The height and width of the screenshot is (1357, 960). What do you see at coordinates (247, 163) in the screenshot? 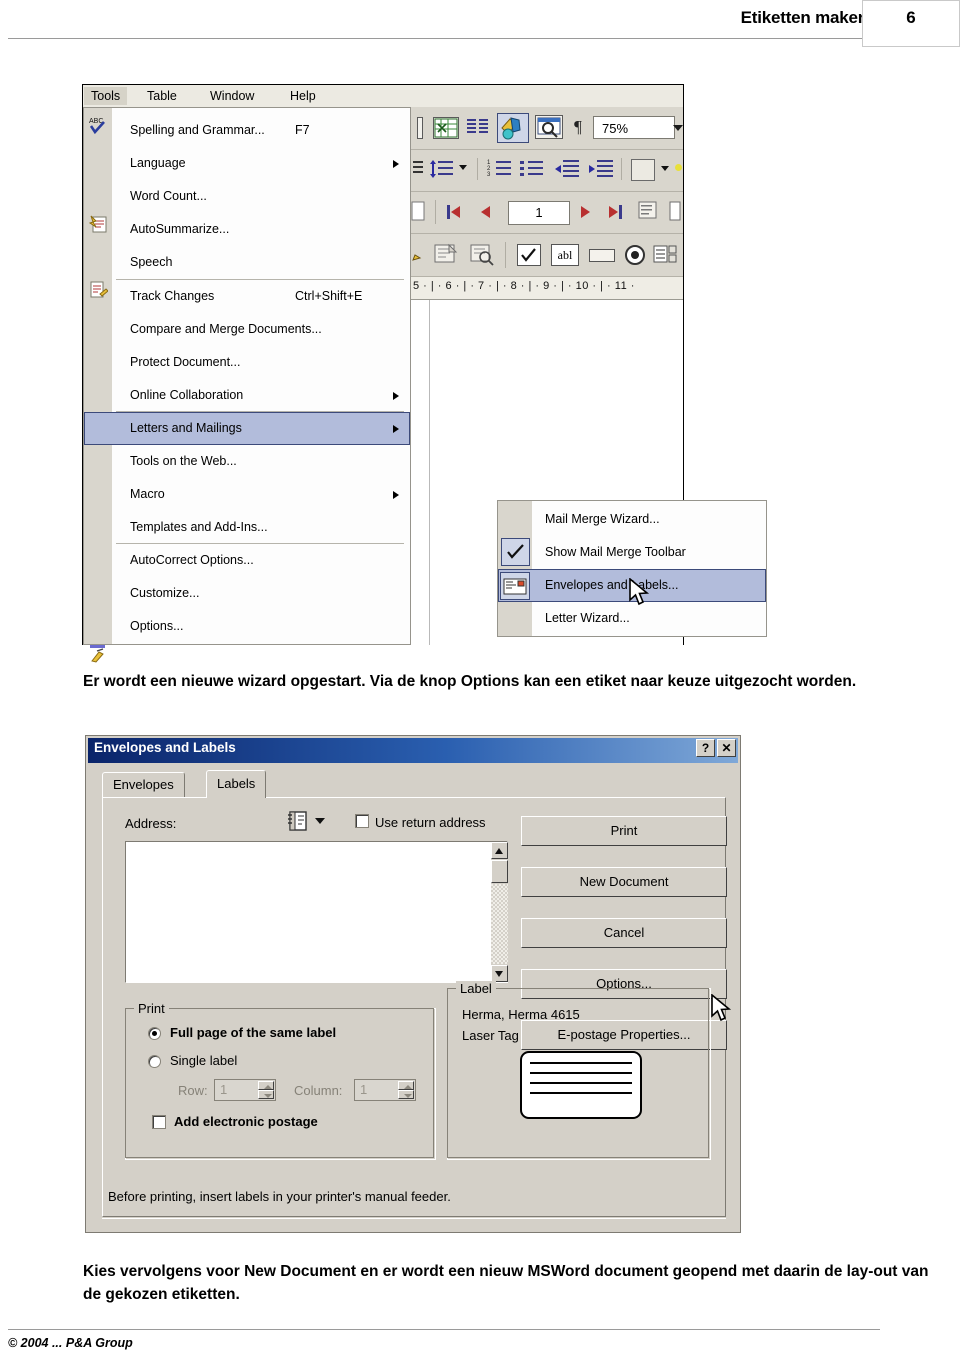
I see `menu-item-language: Language` at bounding box center [247, 163].